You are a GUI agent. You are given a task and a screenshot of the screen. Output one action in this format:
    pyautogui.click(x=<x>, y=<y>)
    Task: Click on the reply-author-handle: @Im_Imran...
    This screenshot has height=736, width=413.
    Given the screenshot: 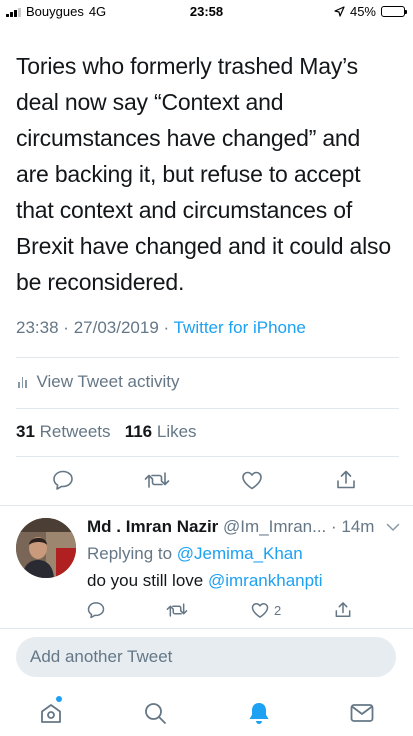 What is the action you would take?
    pyautogui.click(x=274, y=526)
    